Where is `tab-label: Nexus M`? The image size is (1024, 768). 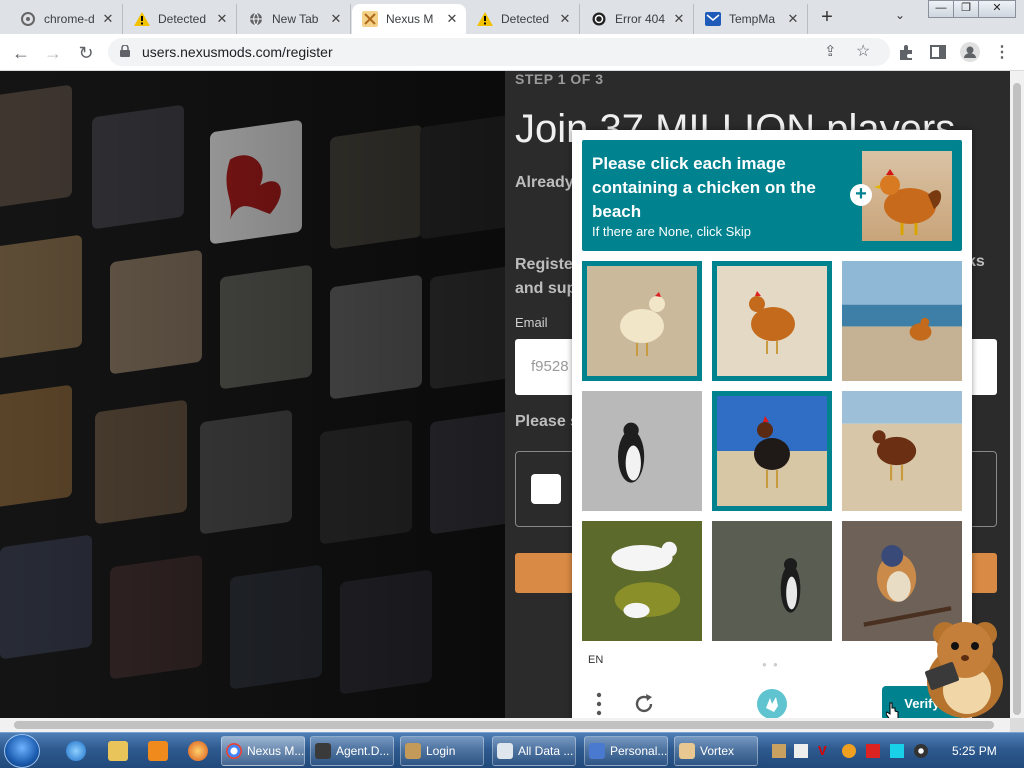
tab-label: Nexus M is located at coordinates (410, 19).